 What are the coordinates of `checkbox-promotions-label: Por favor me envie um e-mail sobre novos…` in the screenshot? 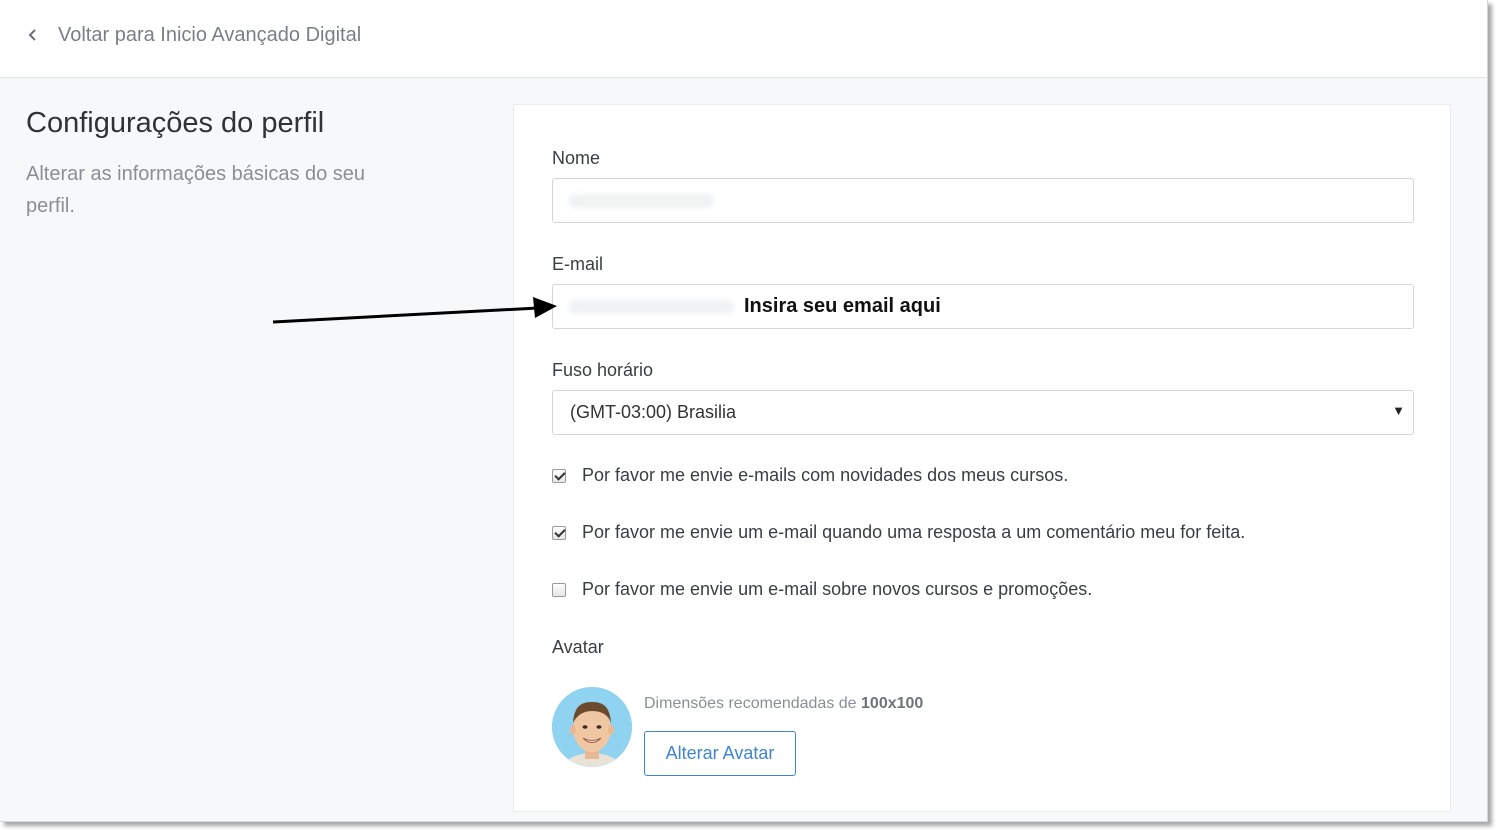 It's located at (837, 589).